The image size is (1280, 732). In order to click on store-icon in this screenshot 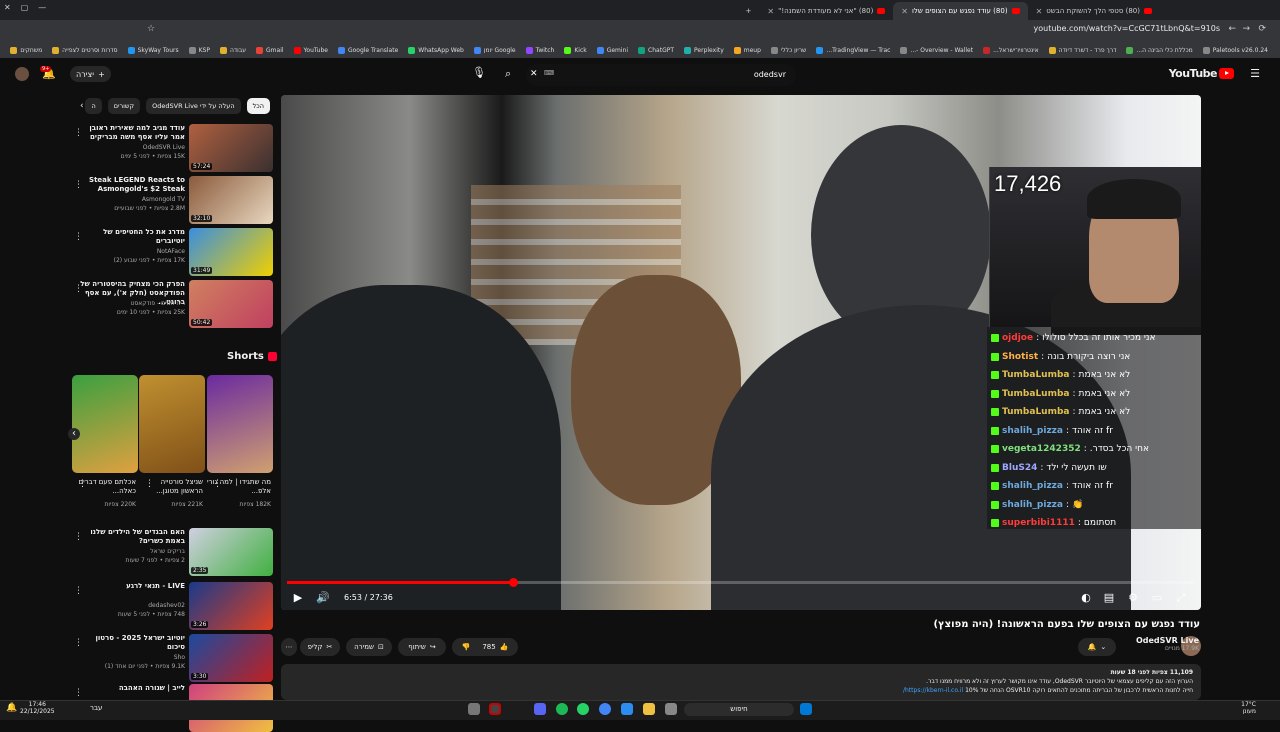, I will do `click(627, 709)`.